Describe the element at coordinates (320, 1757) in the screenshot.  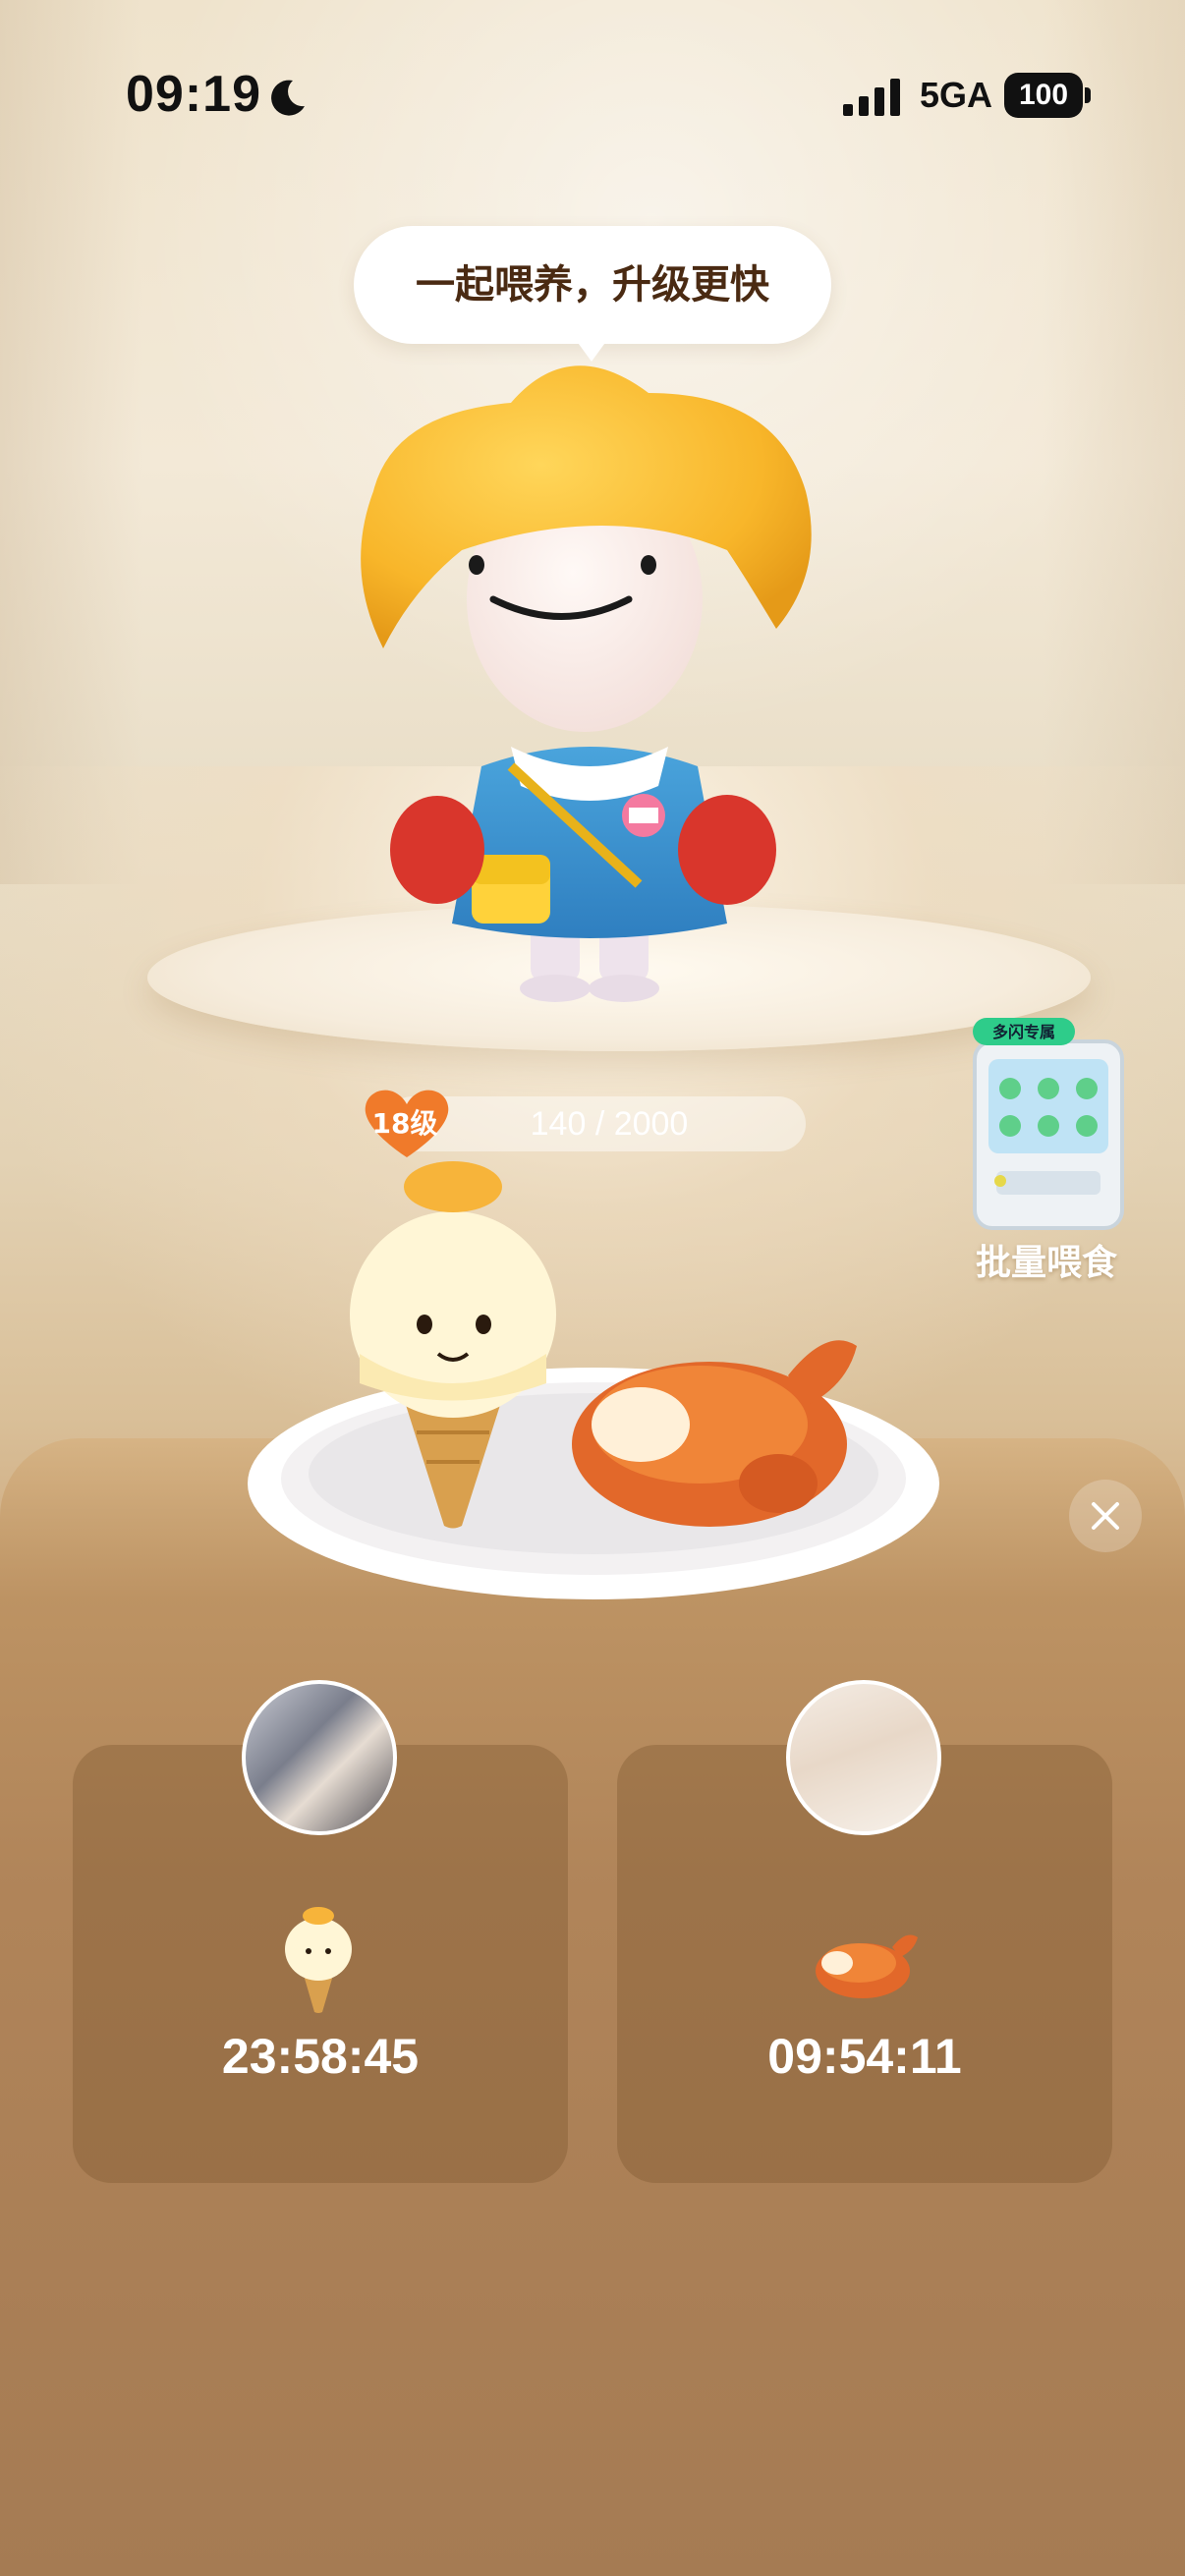
I see `avatar-left` at that location.